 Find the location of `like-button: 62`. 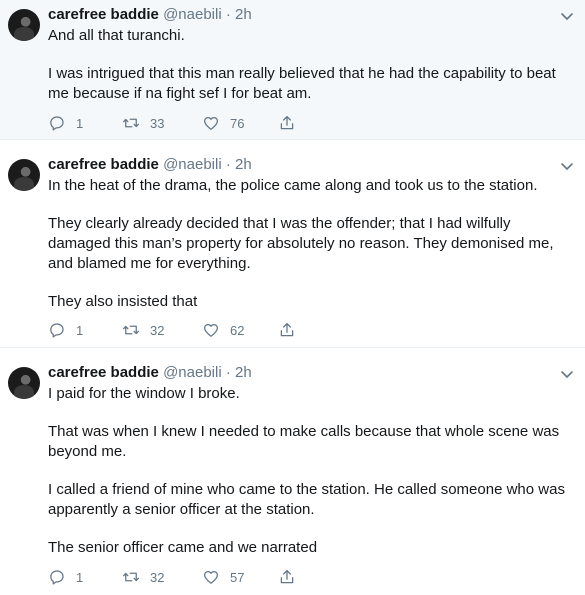

like-button: 62 is located at coordinates (223, 330).